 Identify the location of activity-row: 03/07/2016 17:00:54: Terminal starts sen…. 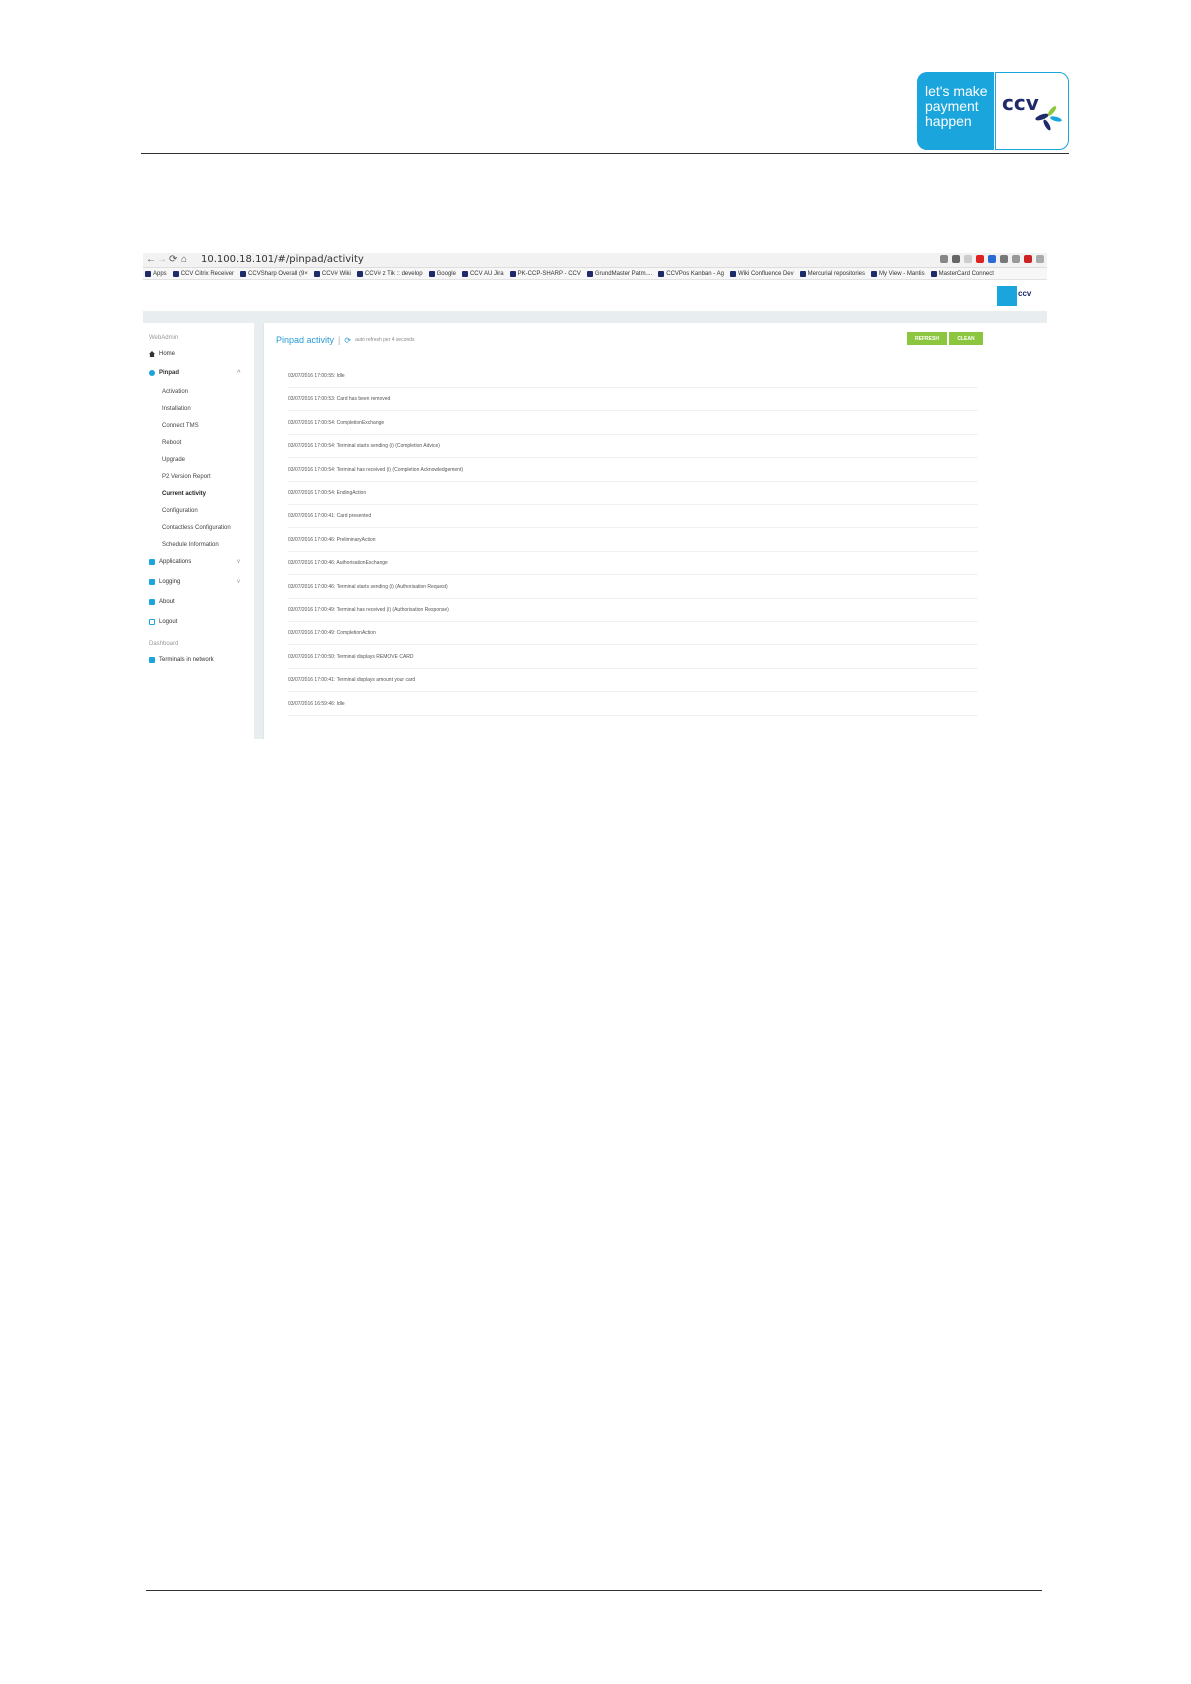
(633, 451).